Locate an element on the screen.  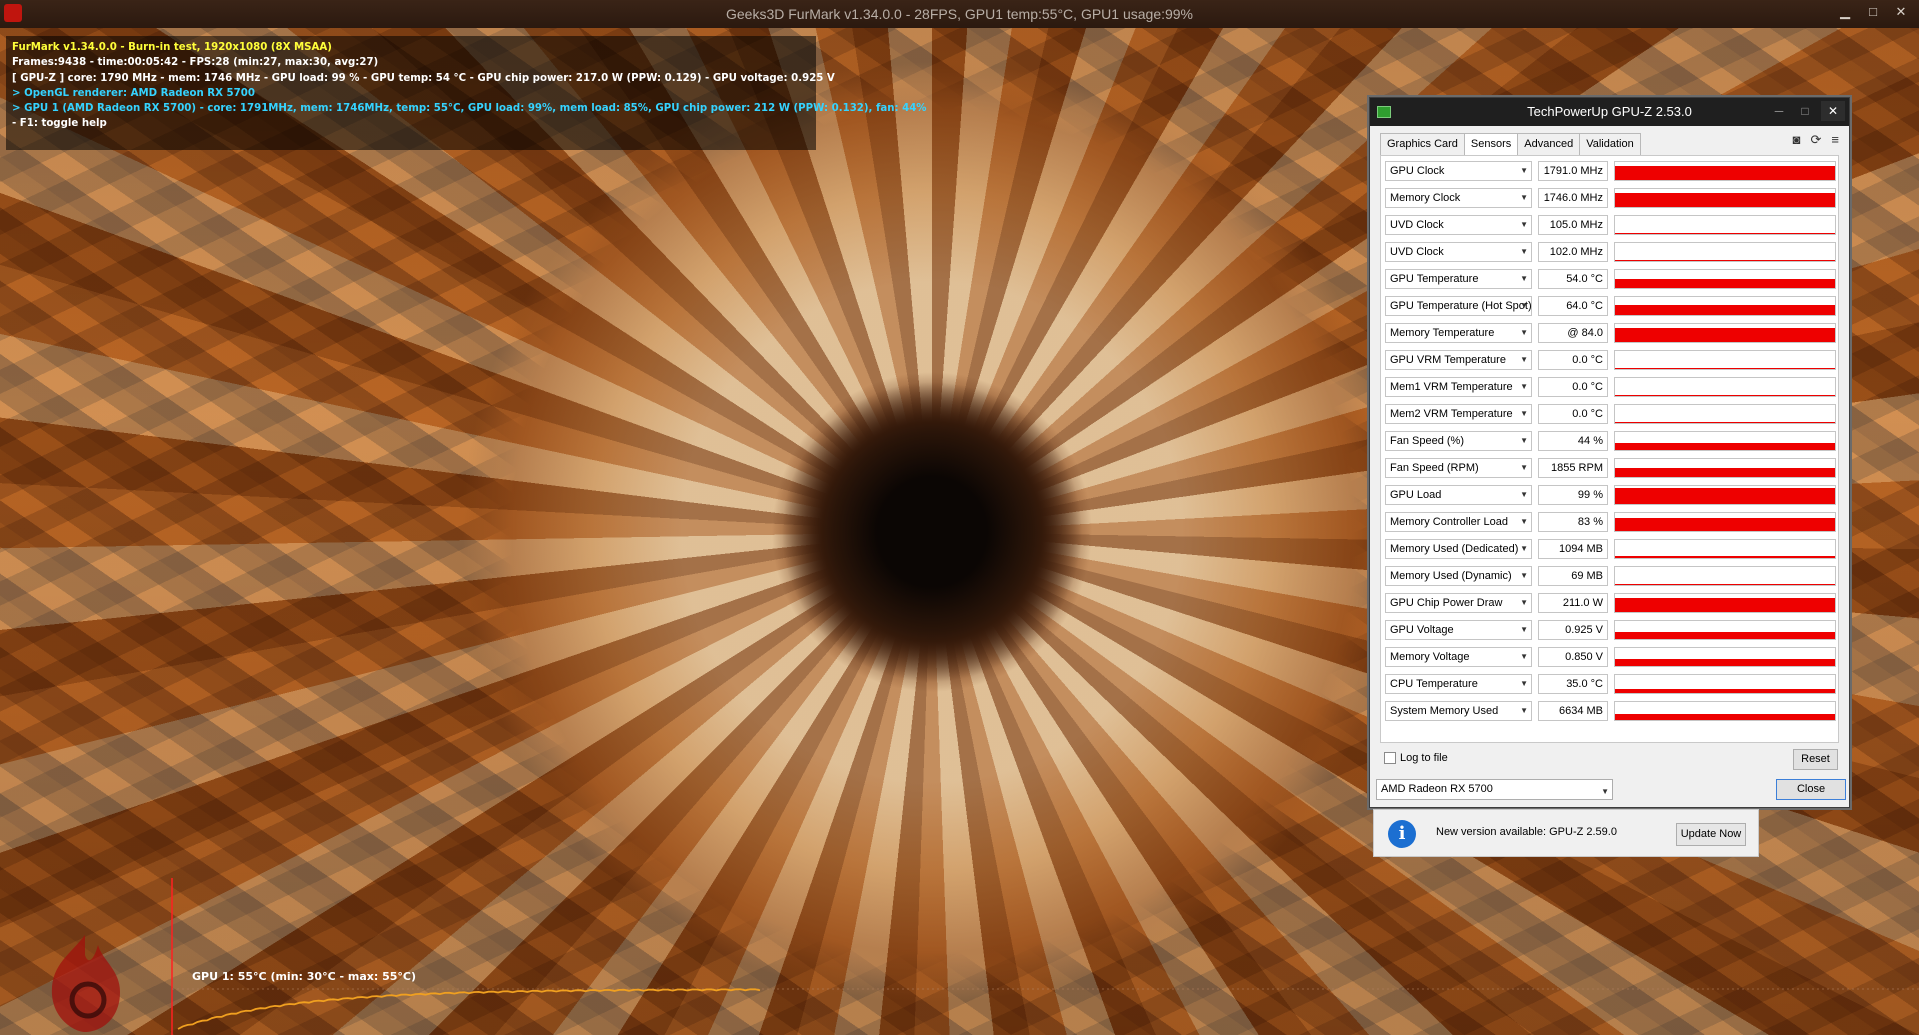
sensor-value: 1746.0 MHz is located at coordinates (1573, 198).